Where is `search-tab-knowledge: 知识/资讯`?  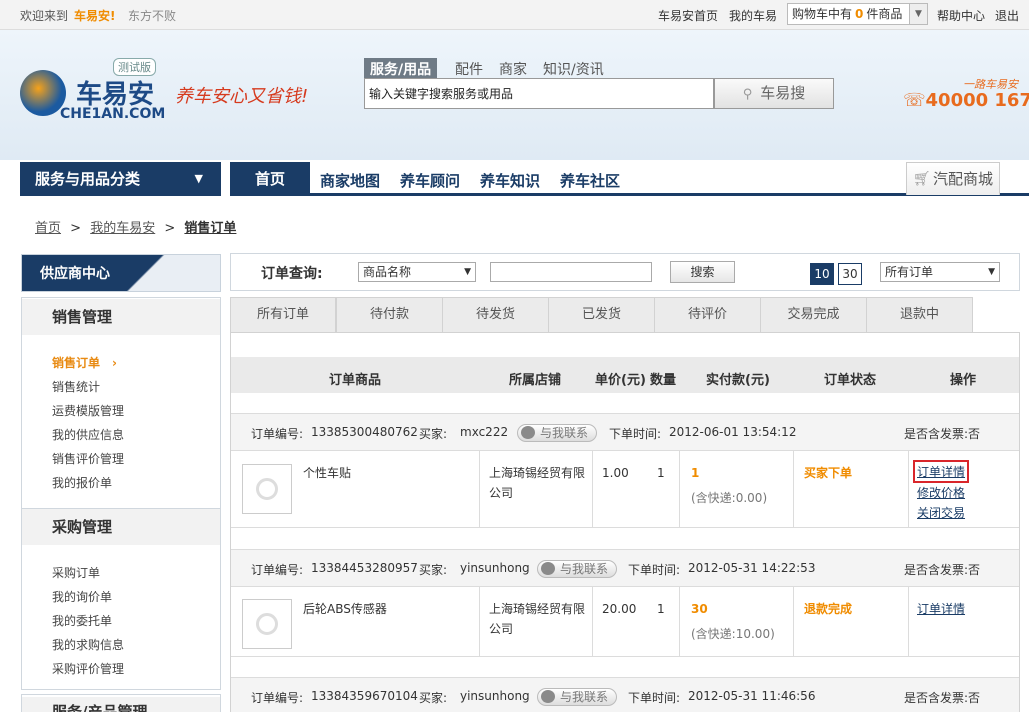
search-tab-knowledge: 知识/资讯 is located at coordinates (573, 69).